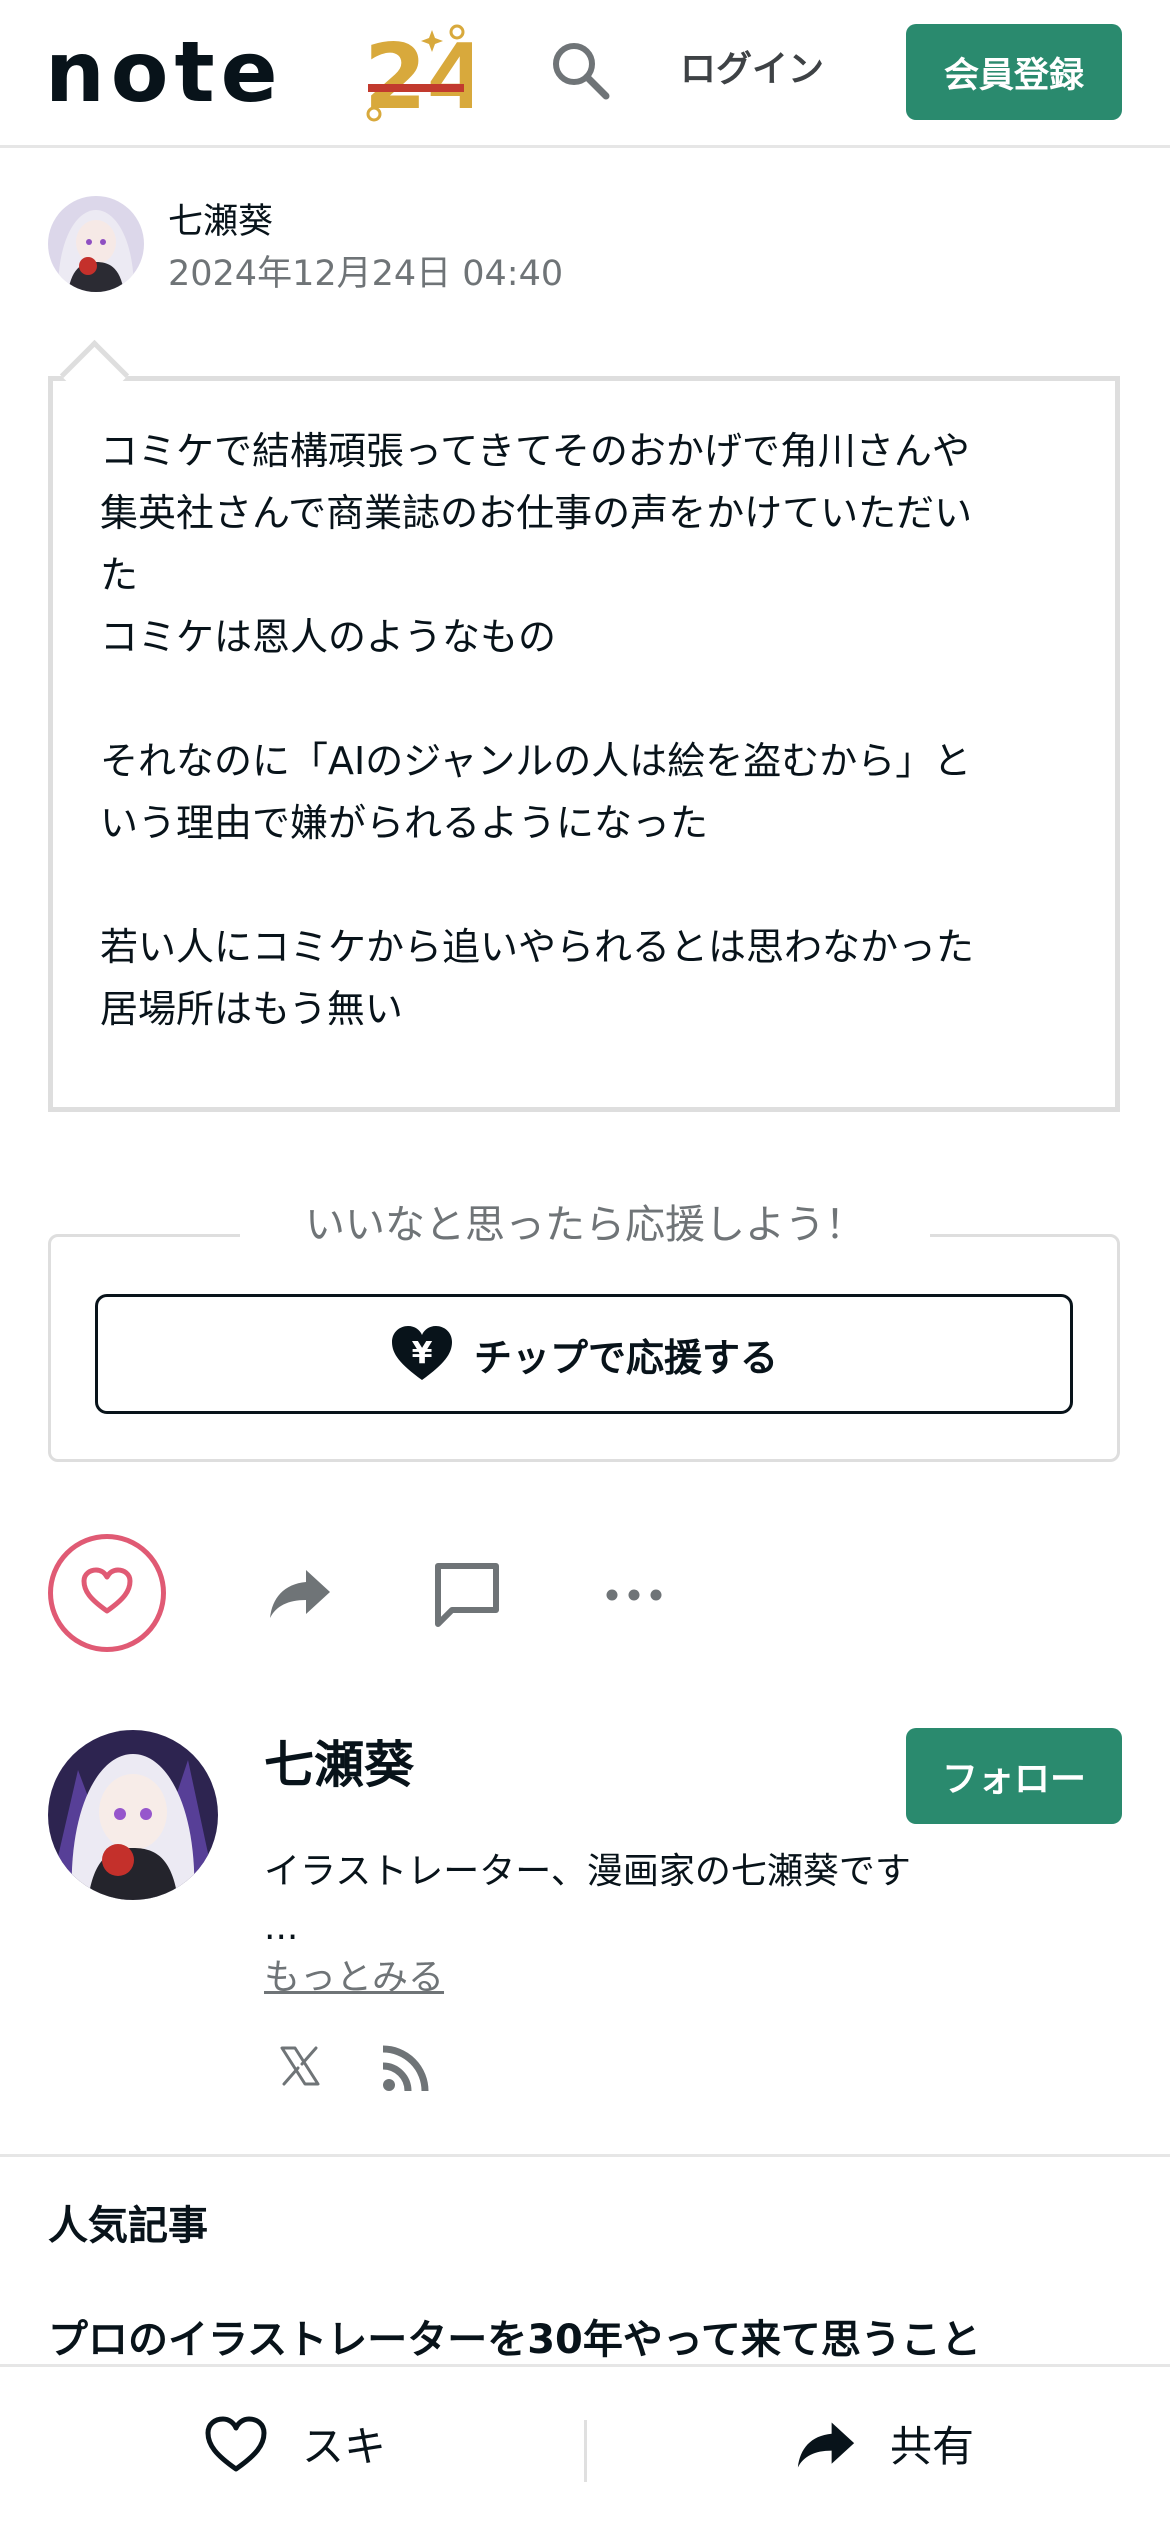 The image size is (1170, 2535). I want to click on post-line: コミケは恩人のようなもの, so click(328, 637).